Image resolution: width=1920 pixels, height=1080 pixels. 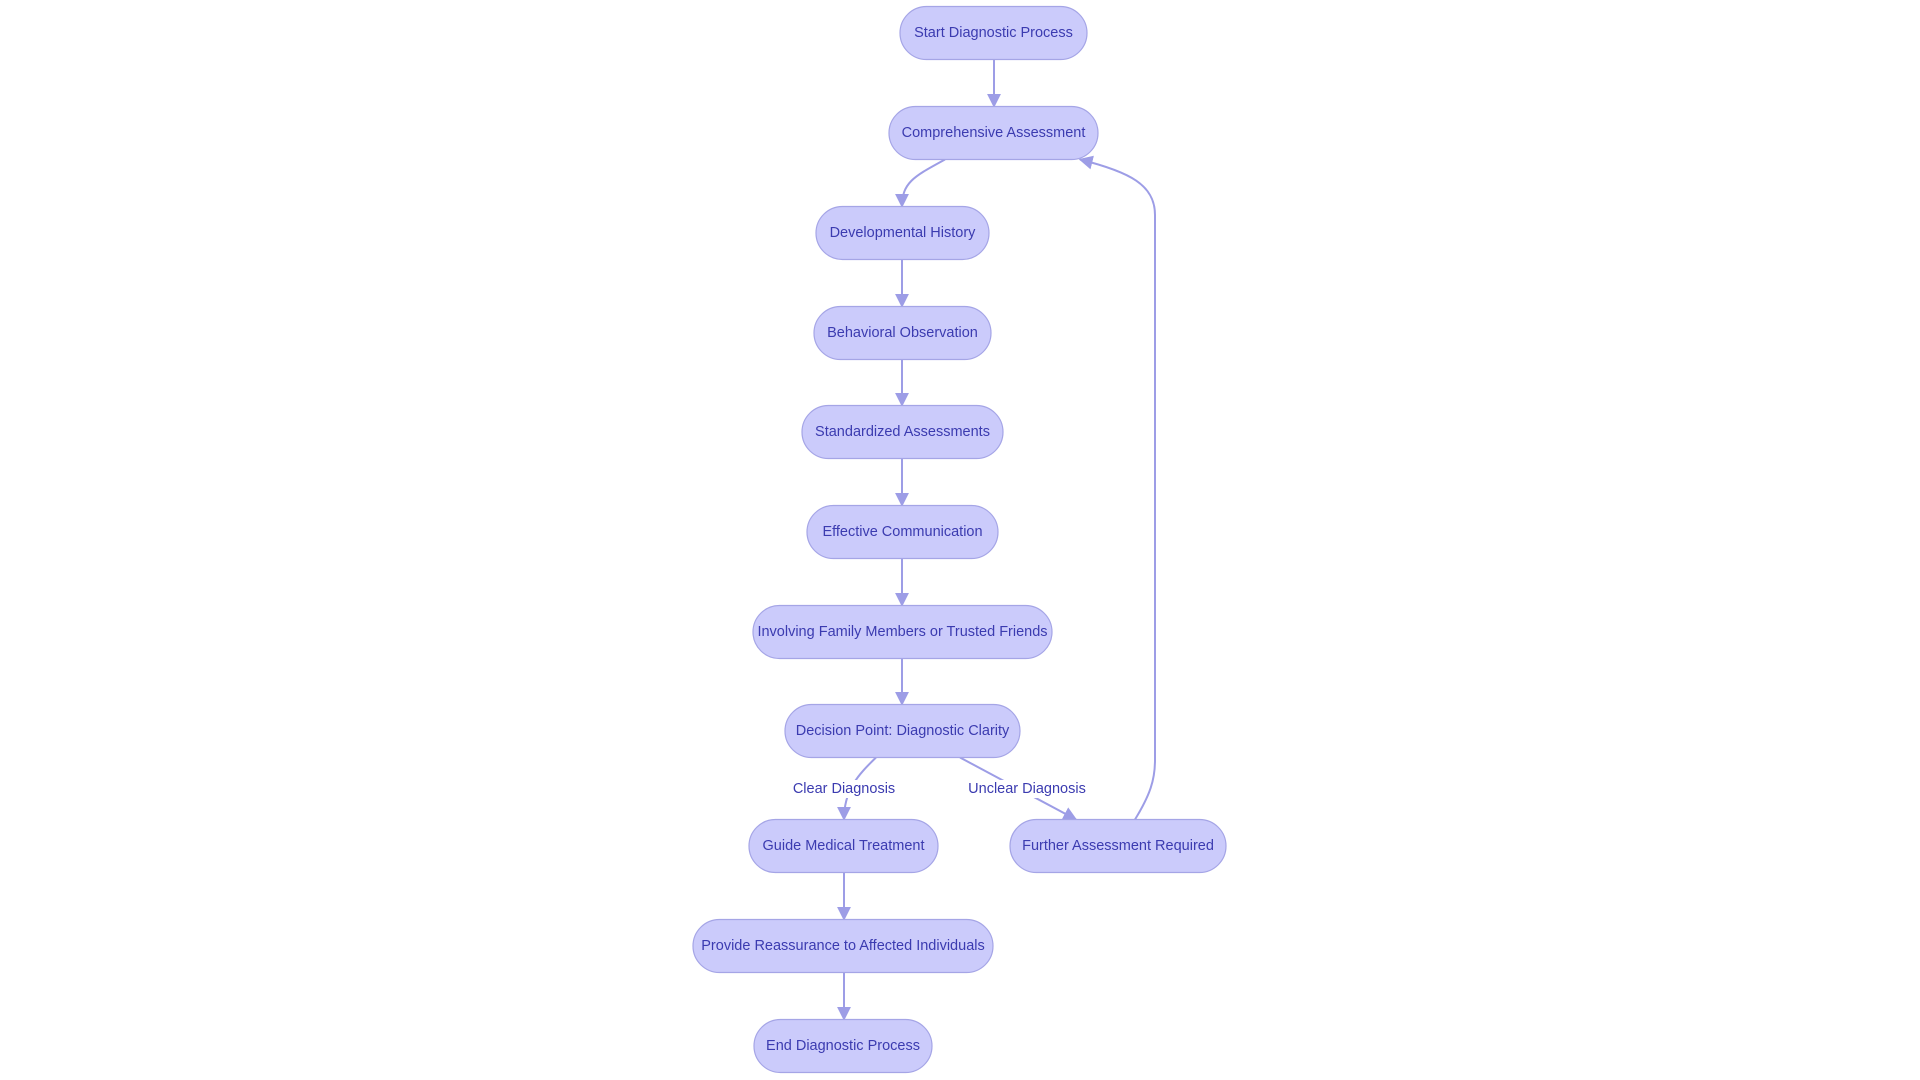 I want to click on node-start: Start Diagnostic Process, so click(x=993, y=33).